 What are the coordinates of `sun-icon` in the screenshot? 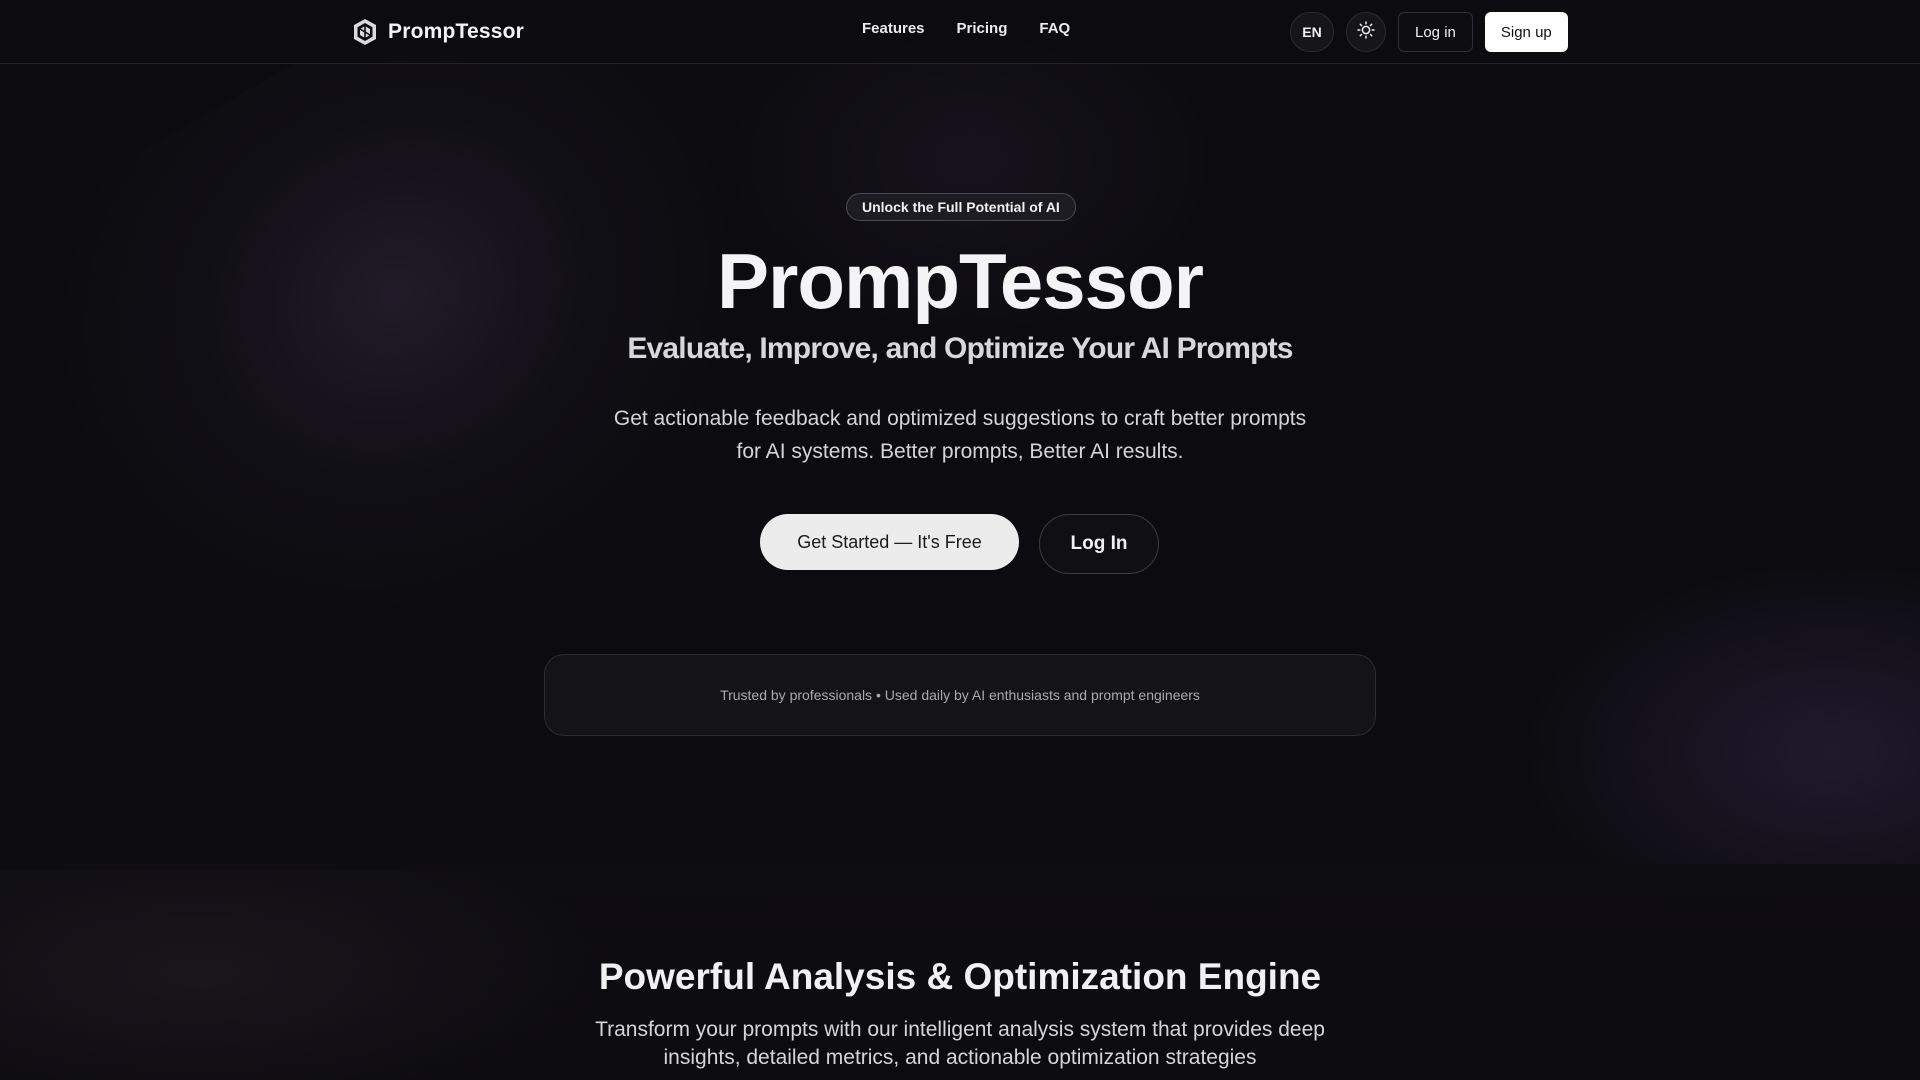 It's located at (1366, 32).